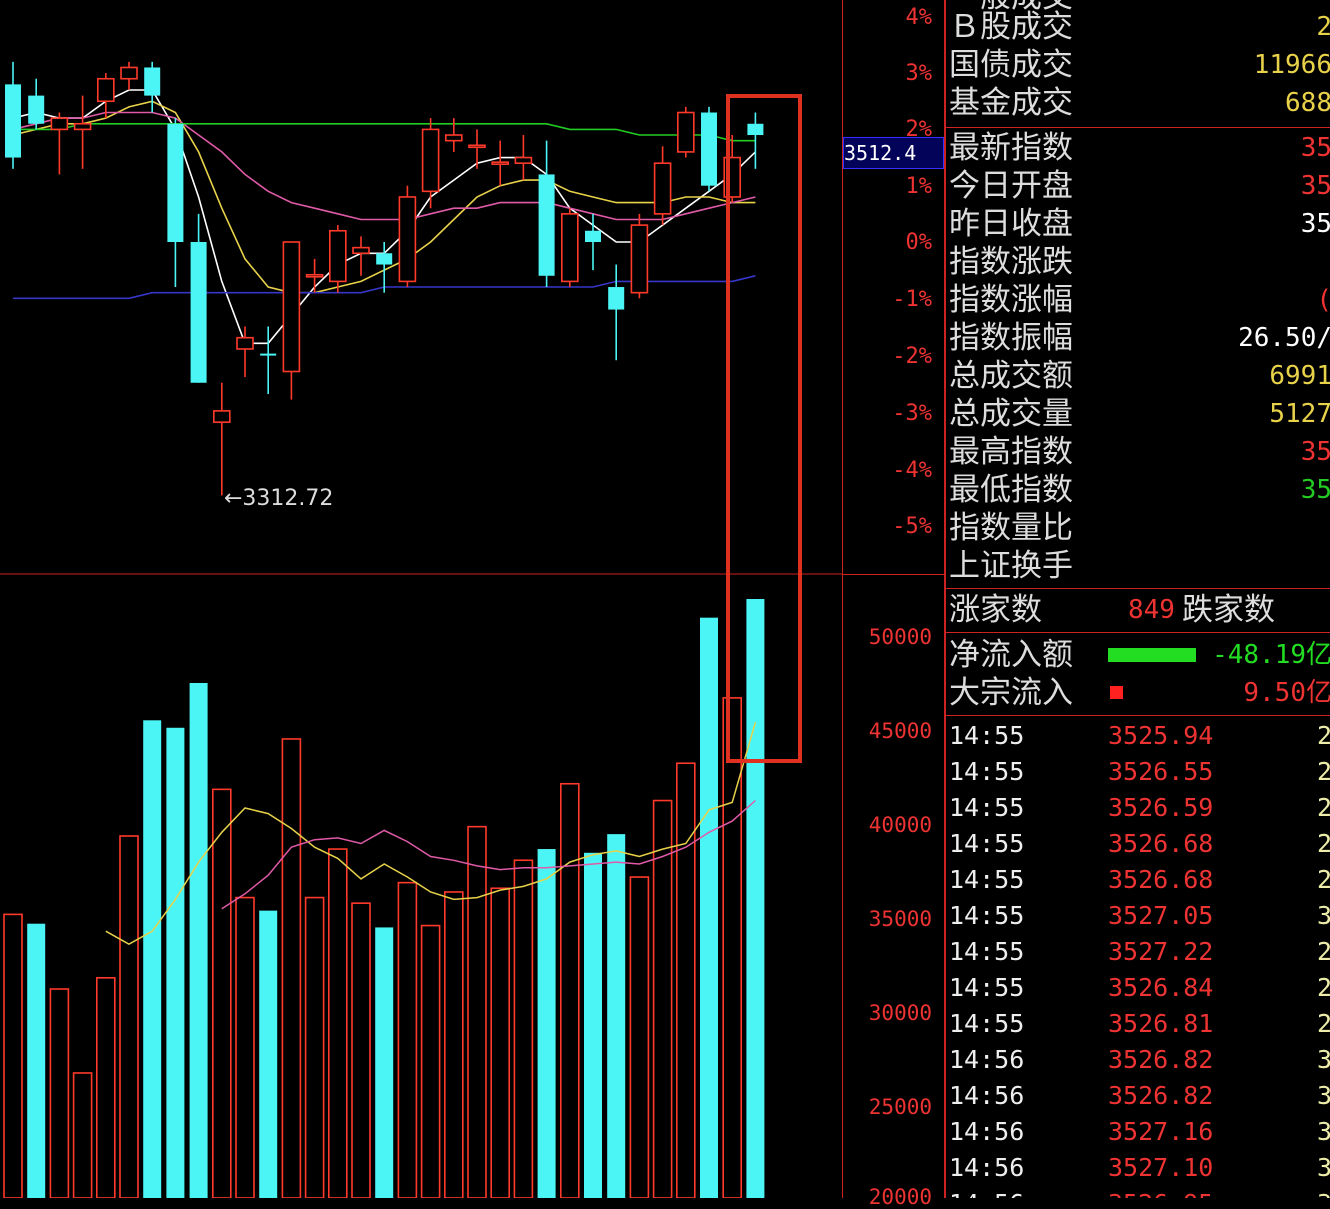 The width and height of the screenshot is (1330, 1209). Describe the element at coordinates (1011, 103) in the screenshot. I see `stat-label: 基金成交` at that location.